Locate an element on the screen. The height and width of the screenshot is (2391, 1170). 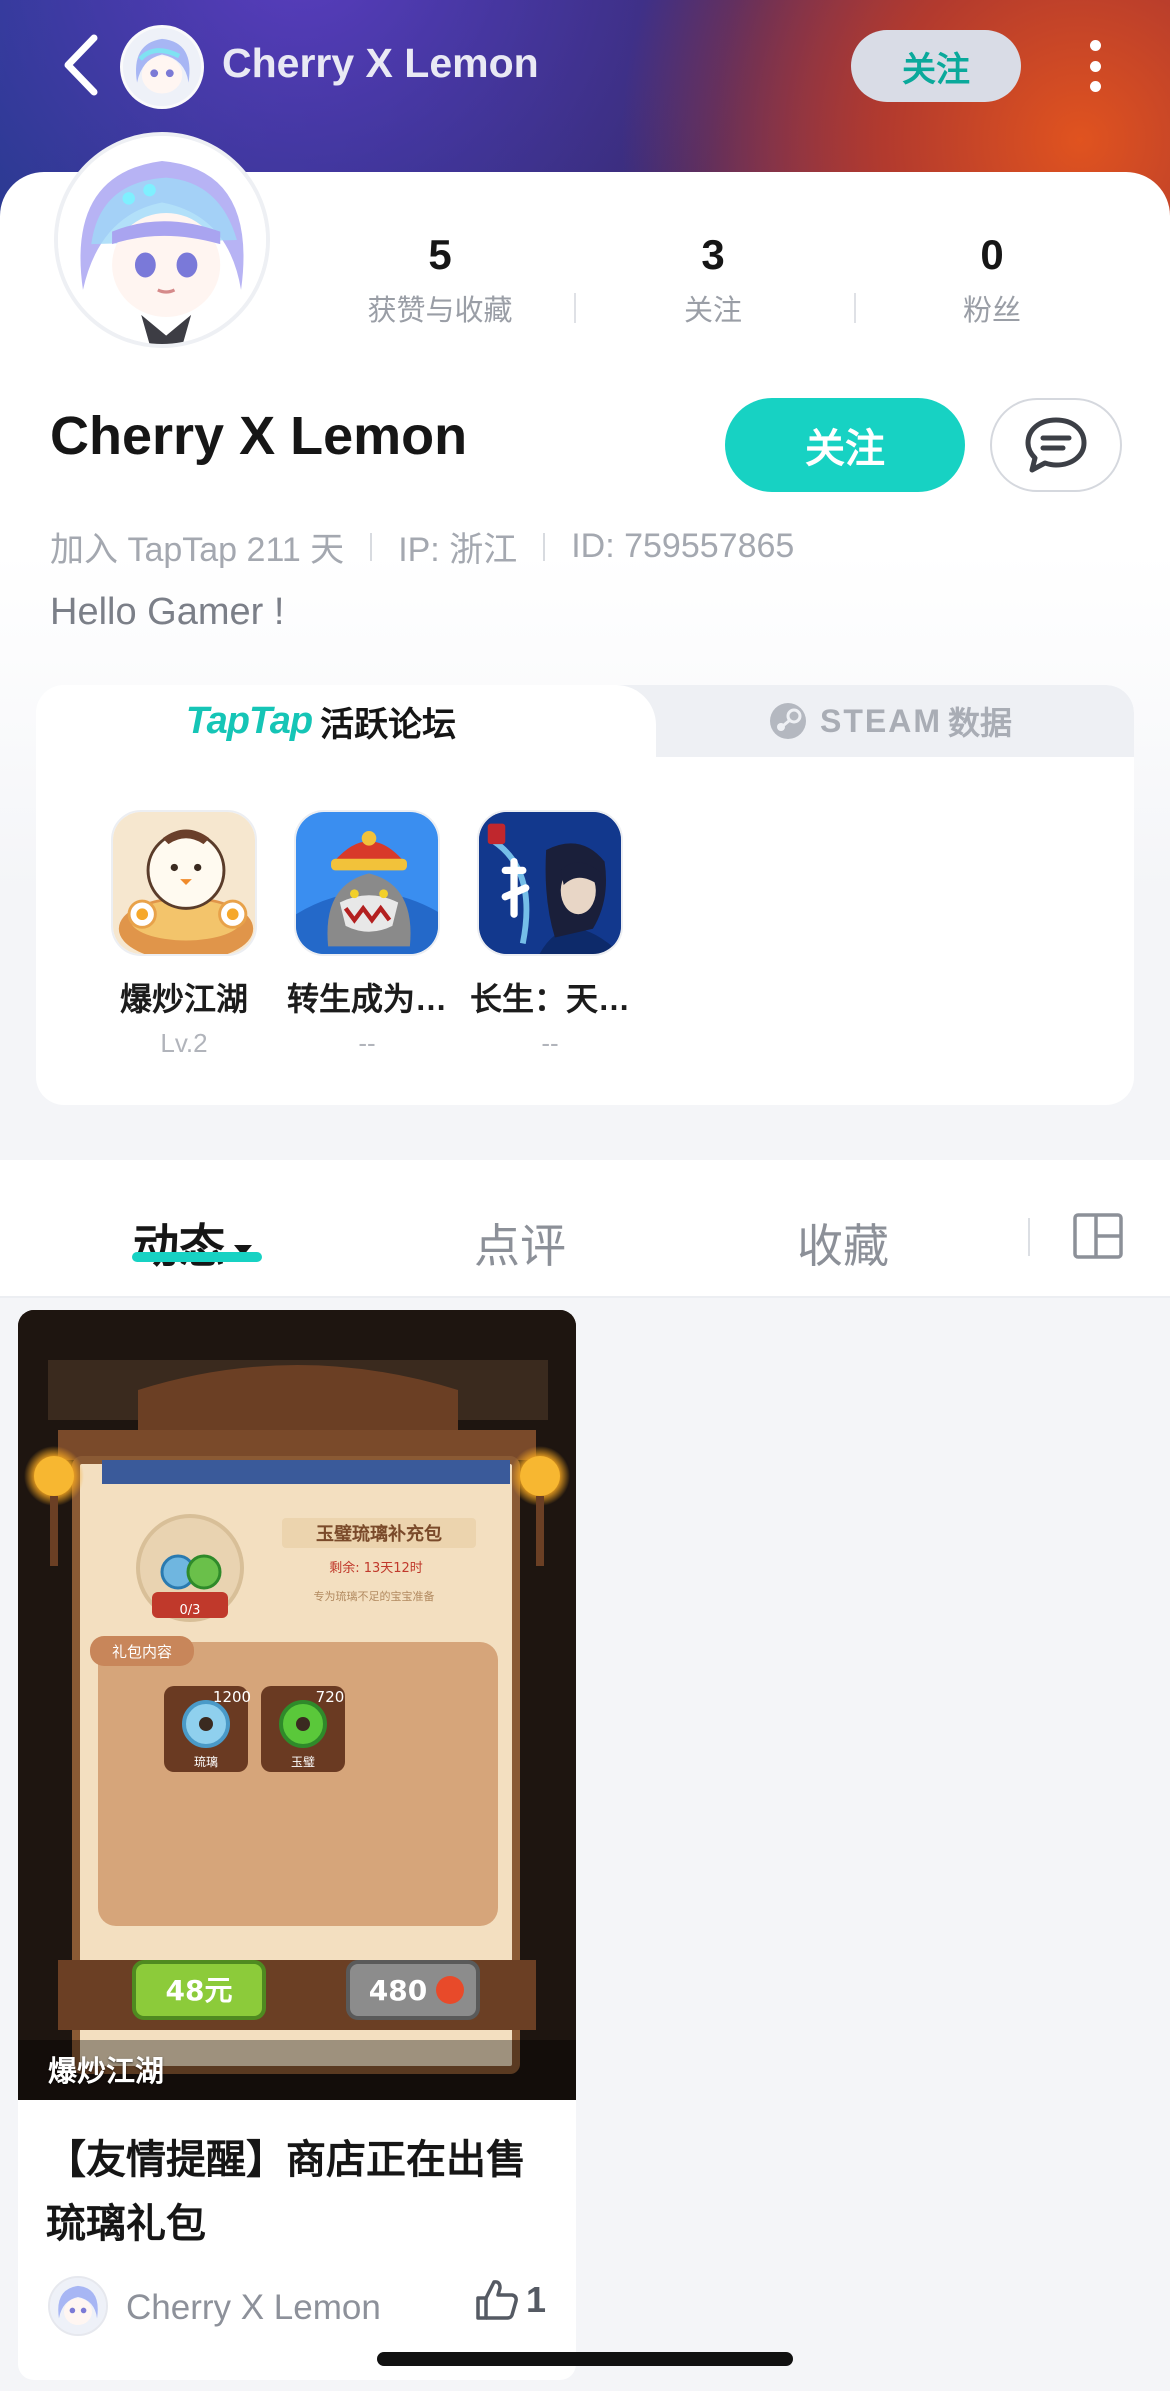
image-item1-count: 1200 is located at coordinates (232, 1697).